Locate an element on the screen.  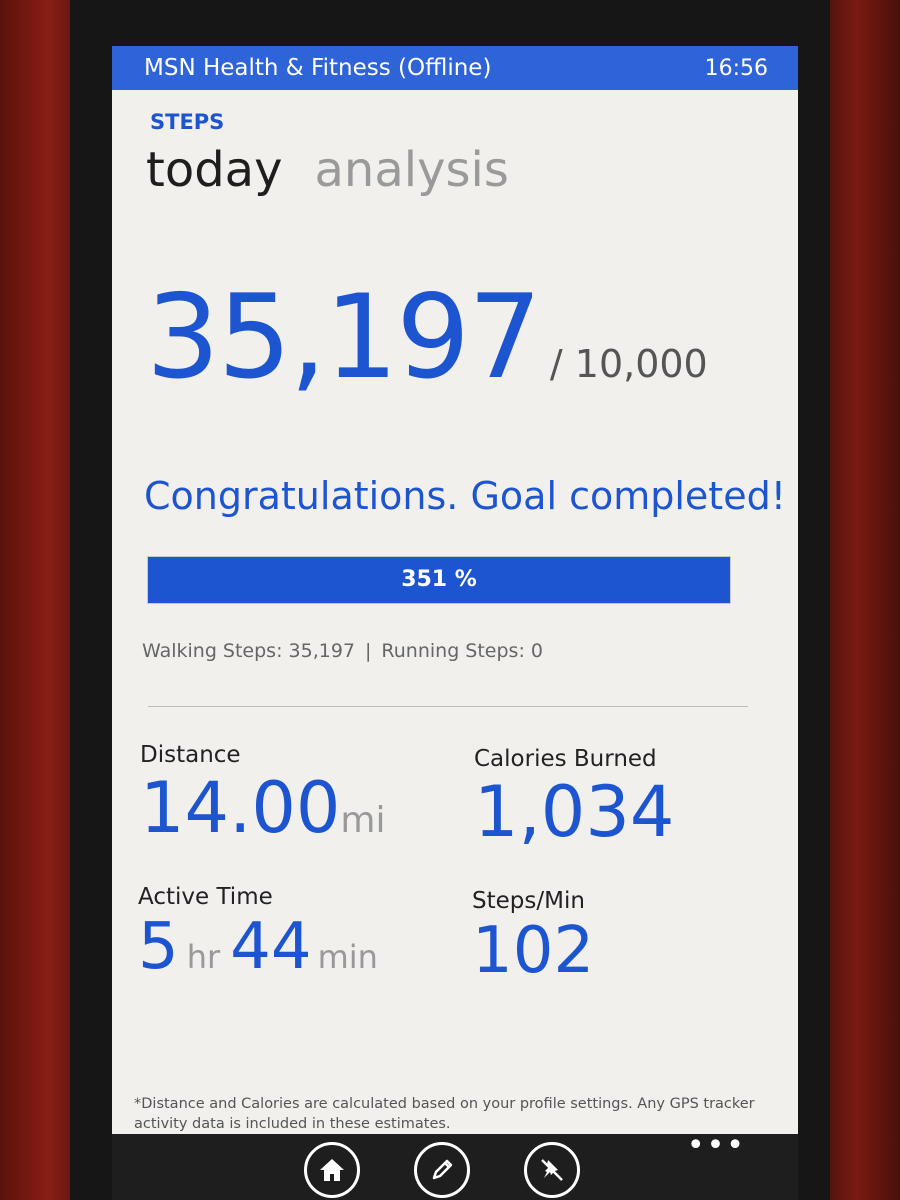
walking-steps: Walking Steps: 35,197 is located at coordinates (248, 651).